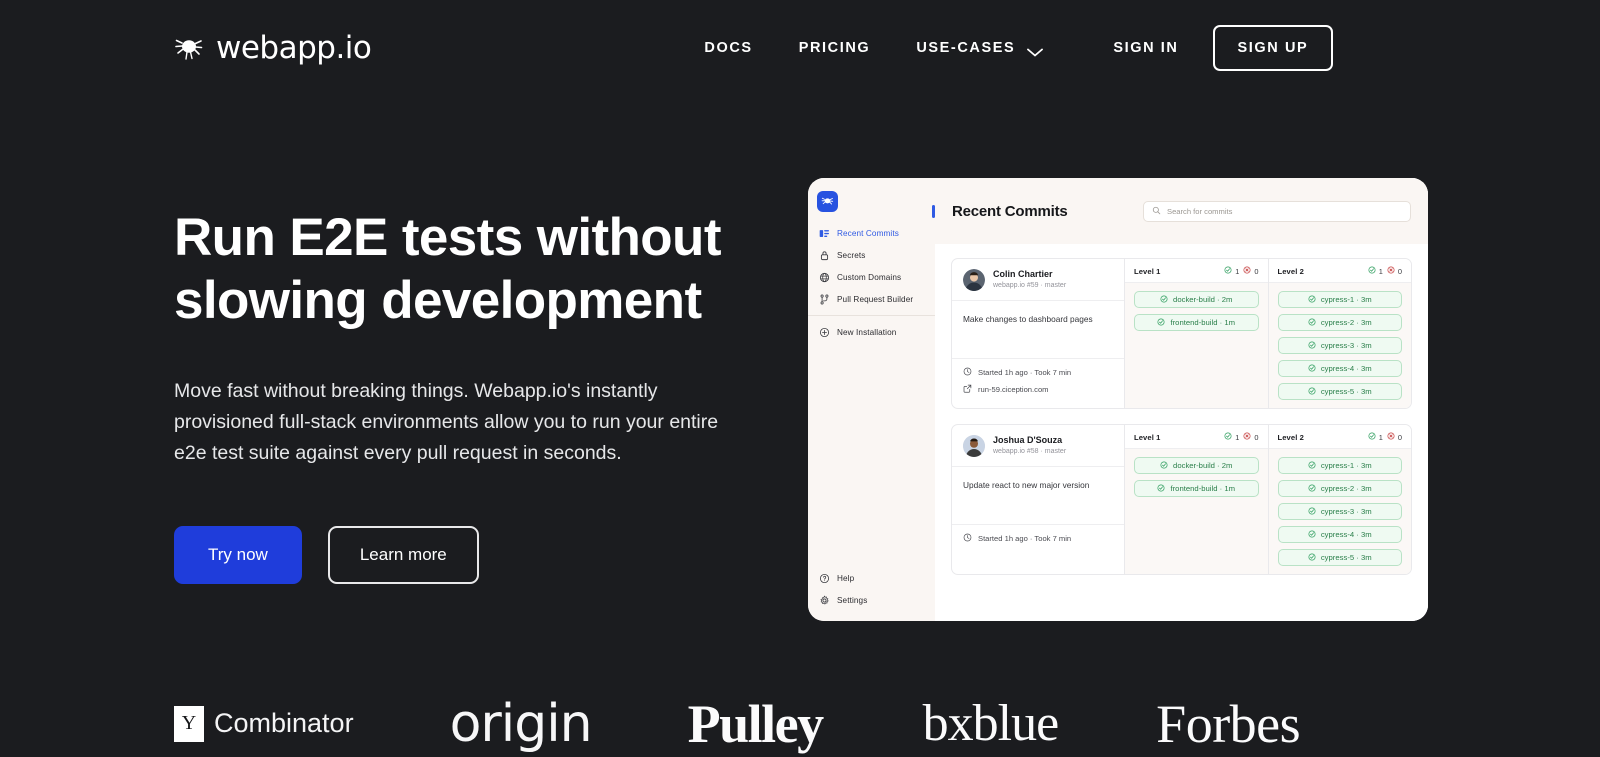 The height and width of the screenshot is (757, 1600). I want to click on gear-icon, so click(824, 600).